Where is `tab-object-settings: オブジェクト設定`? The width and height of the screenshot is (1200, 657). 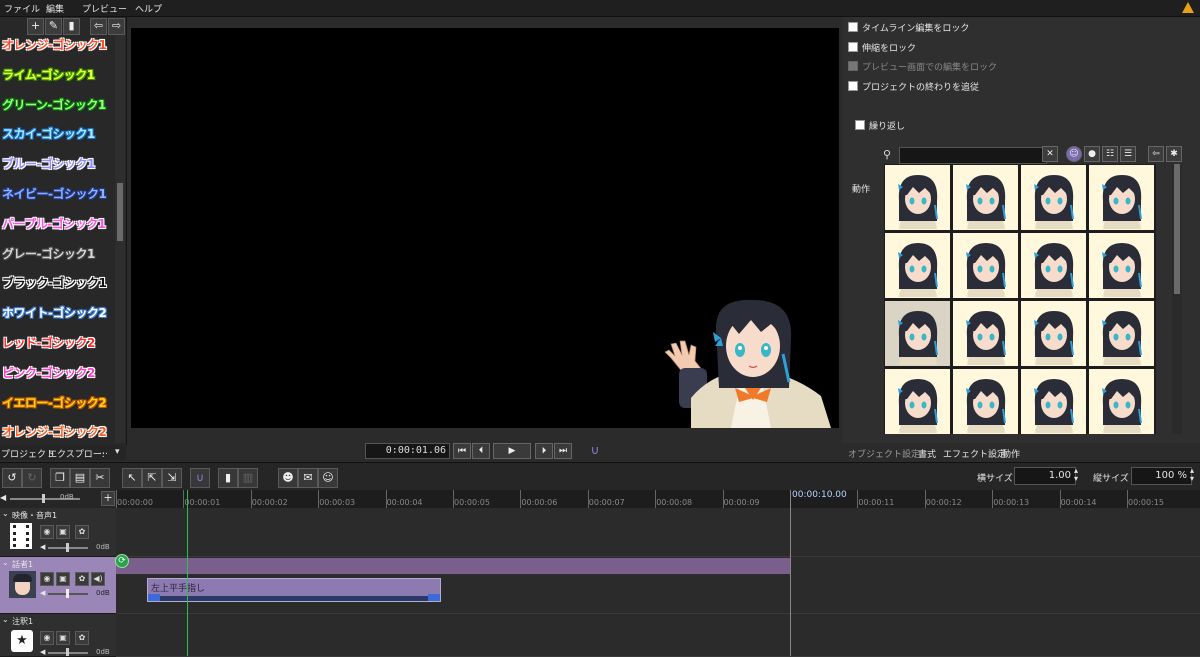
tab-object-settings: オブジェクト設定 is located at coordinates (884, 453).